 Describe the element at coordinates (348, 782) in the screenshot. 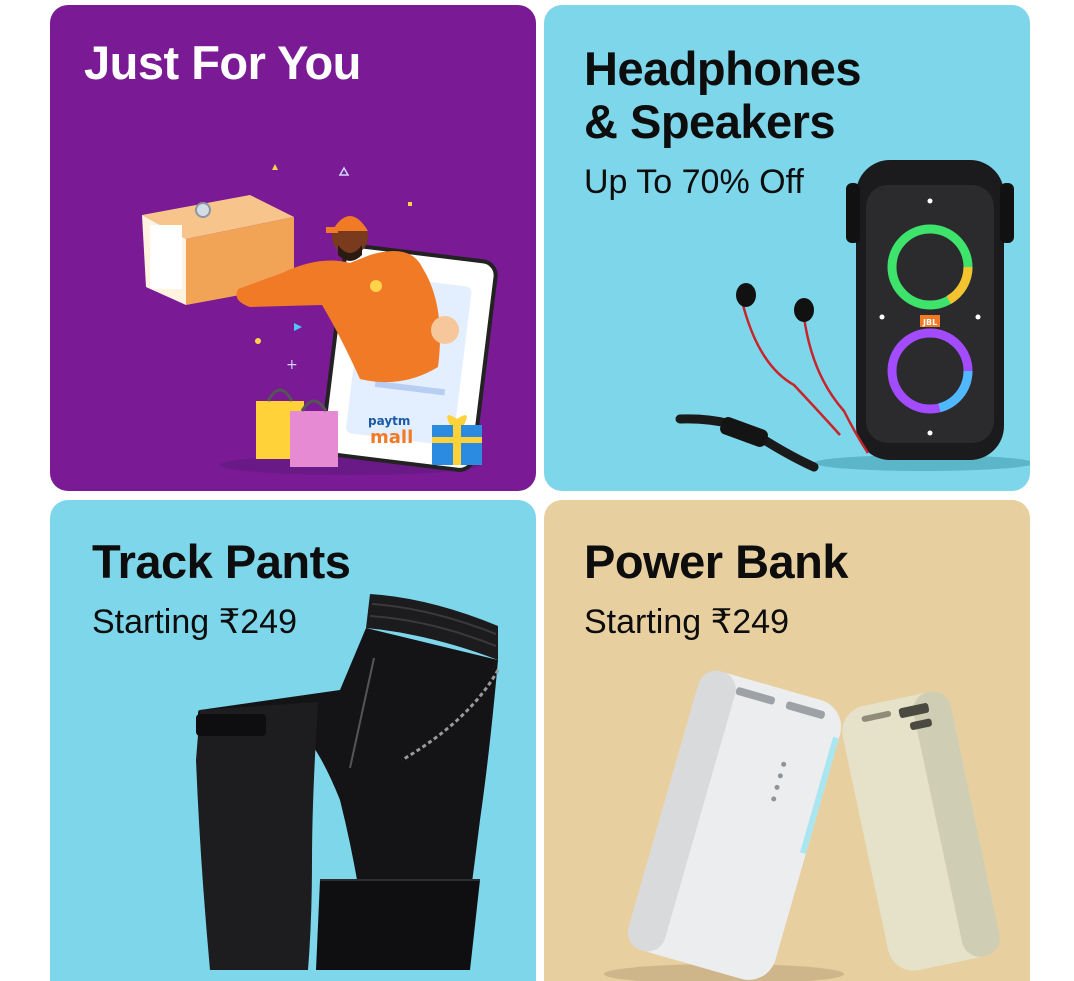

I see `track-pants-image` at that location.